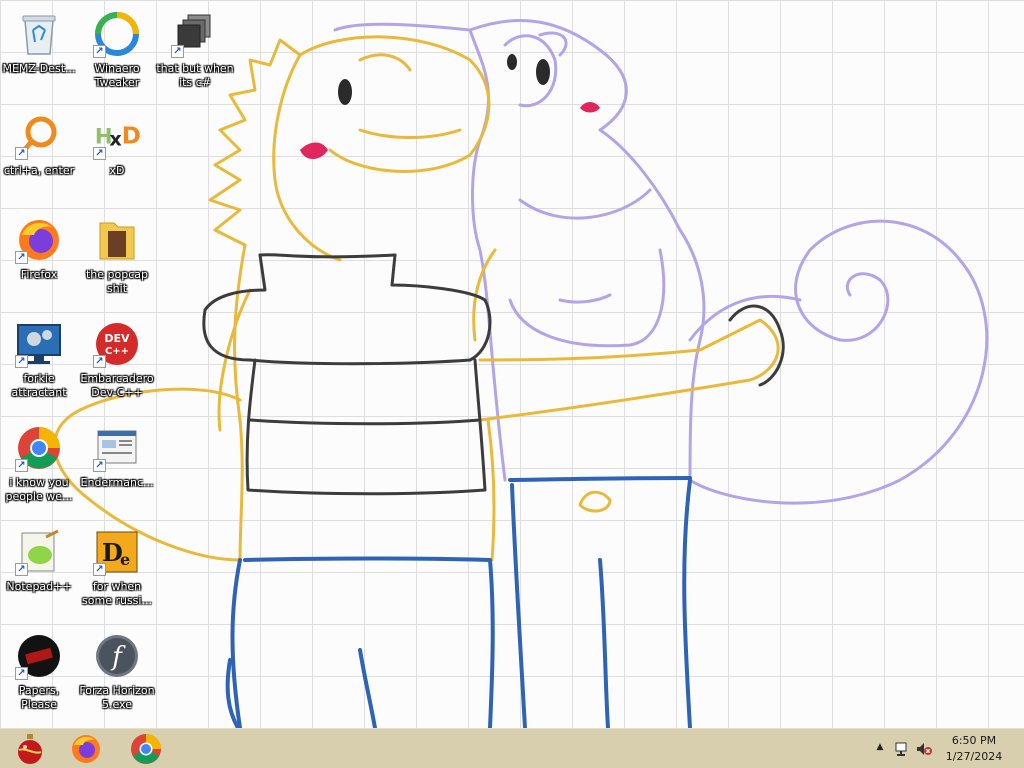 The image size is (1024, 768). What do you see at coordinates (39, 586) in the screenshot?
I see `desktop-icon-label: Notepad++` at bounding box center [39, 586].